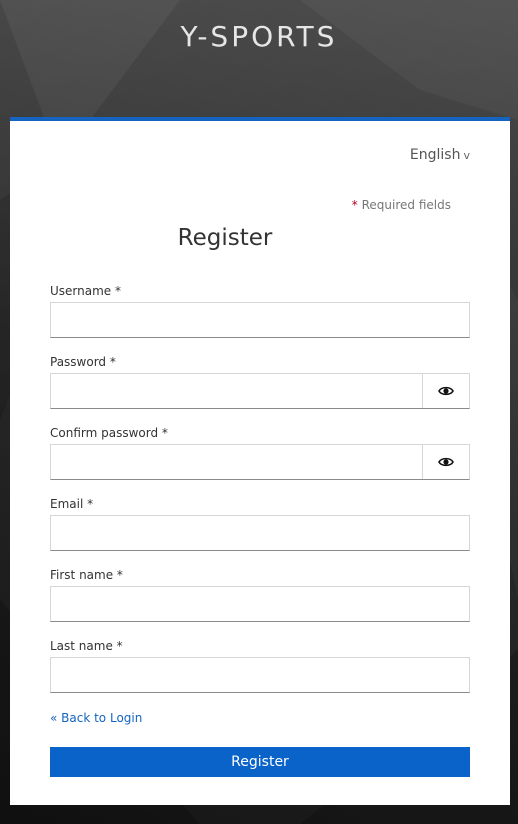 The image size is (518, 824). I want to click on required-star: *, so click(354, 205).